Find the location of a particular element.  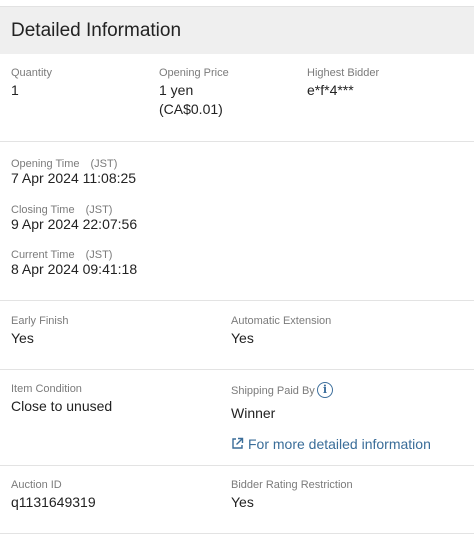

item-condition-label: Item Condition is located at coordinates (46, 389).